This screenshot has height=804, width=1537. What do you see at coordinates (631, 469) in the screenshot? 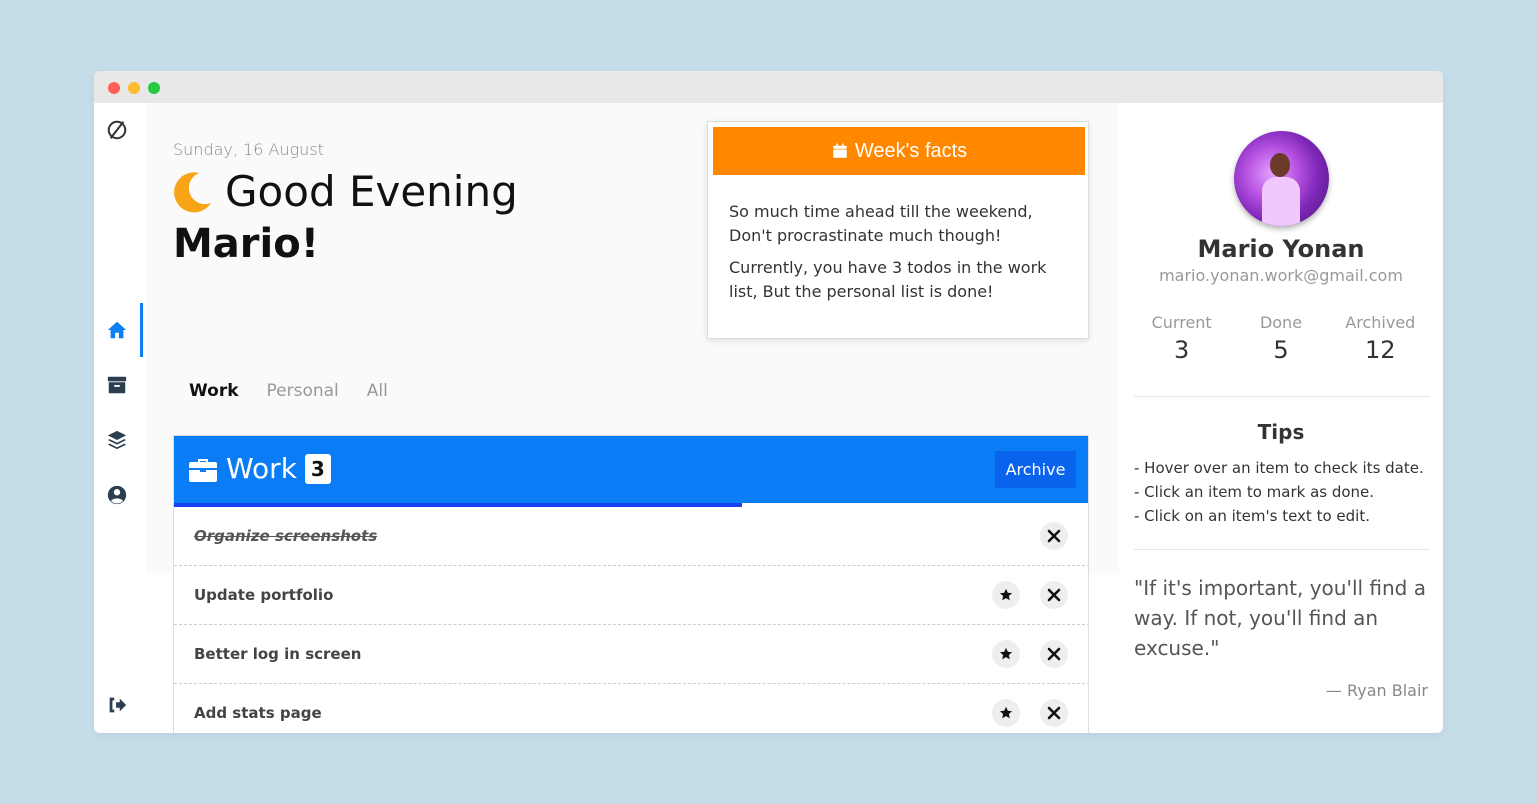
I see `work-list-header: Work 3 Archive` at bounding box center [631, 469].